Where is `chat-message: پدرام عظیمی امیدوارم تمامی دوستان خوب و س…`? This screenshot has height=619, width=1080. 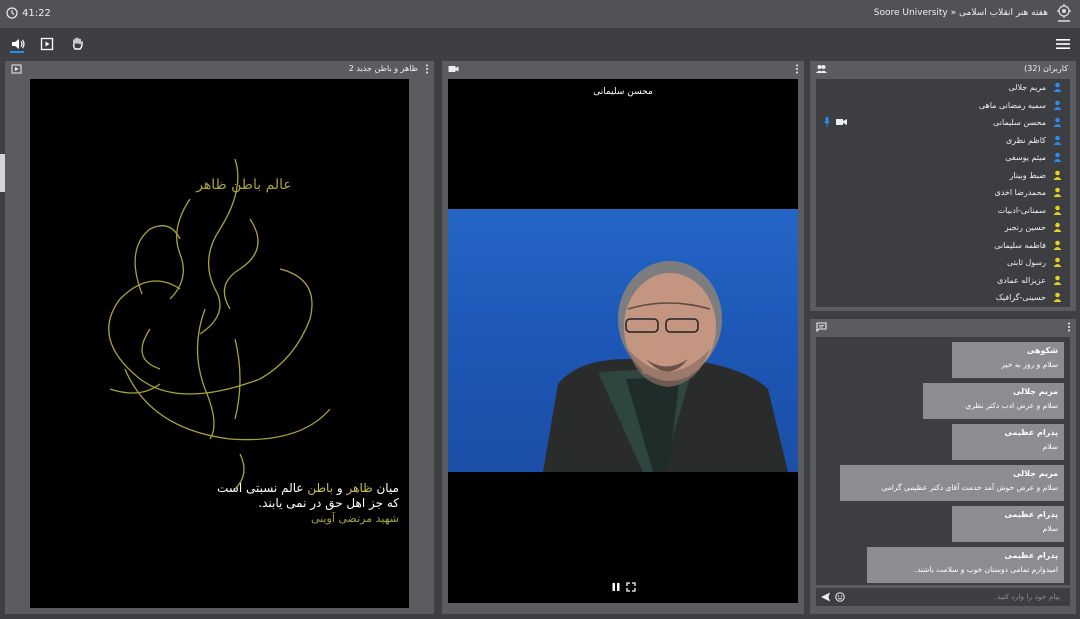
chat-message: پدرام عظیمی امیدوارم تمامی دوستان خوب و س… is located at coordinates (965, 565).